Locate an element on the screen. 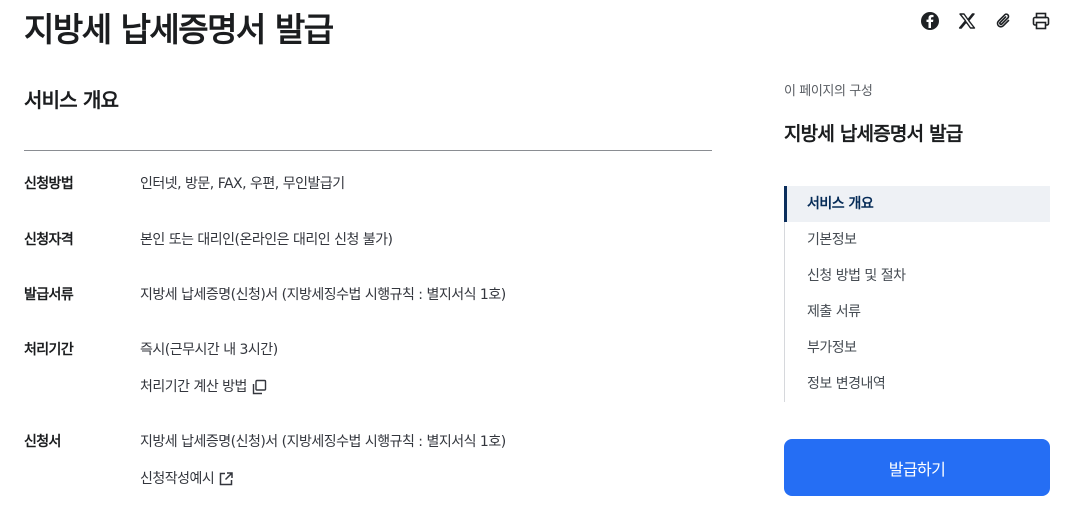 Image resolution: width=1067 pixels, height=519 pixels. clip-link-icon is located at coordinates (1004, 21).